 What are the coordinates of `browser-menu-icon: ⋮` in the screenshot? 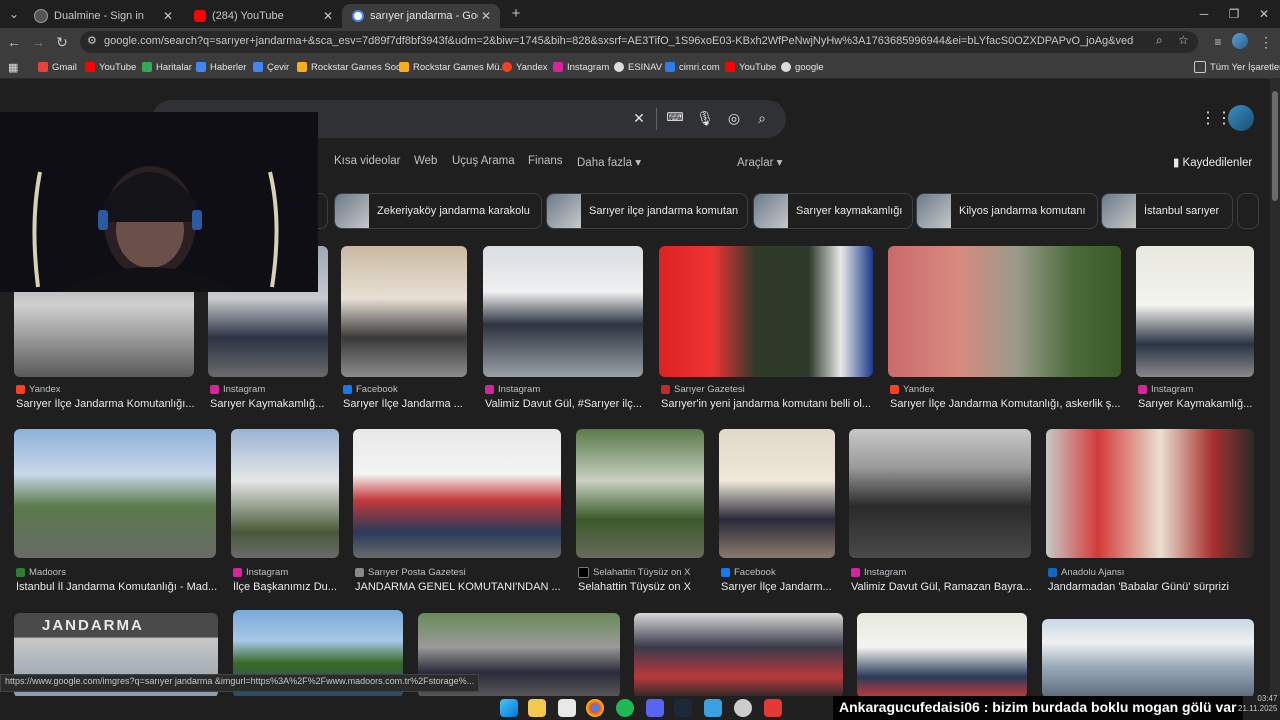 It's located at (1266, 42).